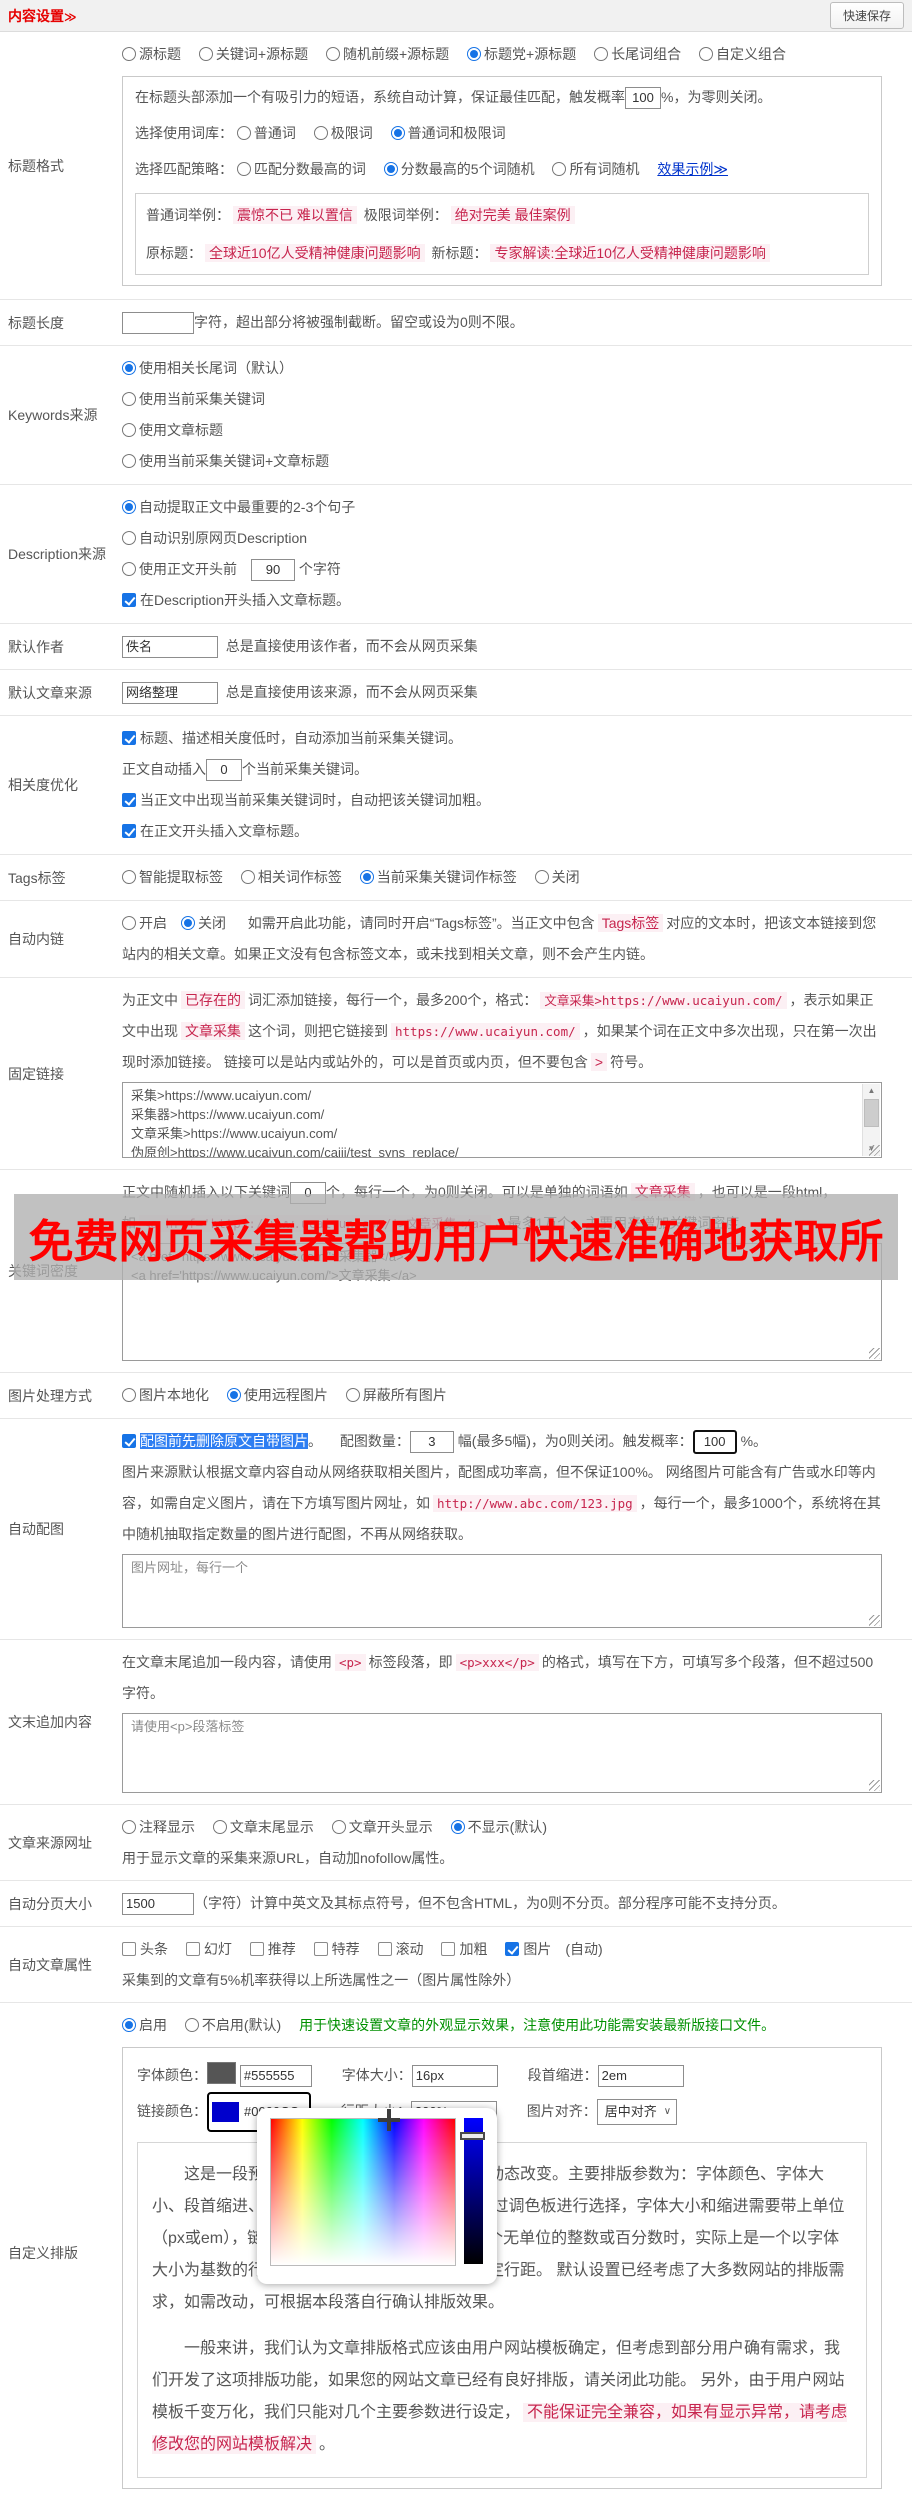 Image resolution: width=912 pixels, height=2502 pixels. Describe the element at coordinates (521, 54) in the screenshot. I see `radio-option-selected: 标题党+源标题` at that location.